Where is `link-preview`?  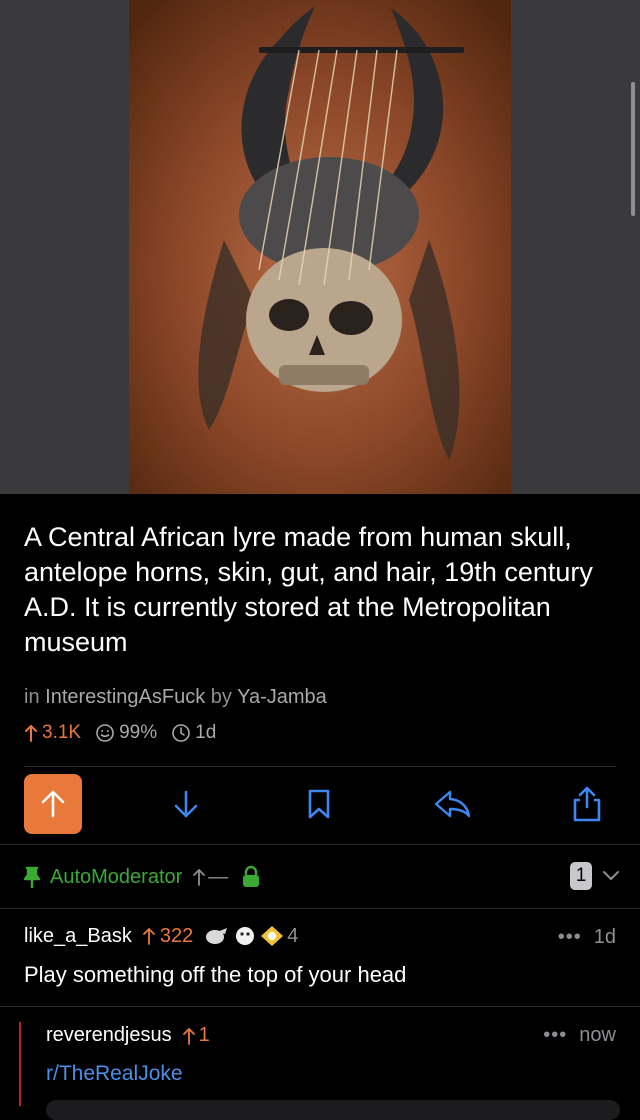
link-preview is located at coordinates (333, 1110).